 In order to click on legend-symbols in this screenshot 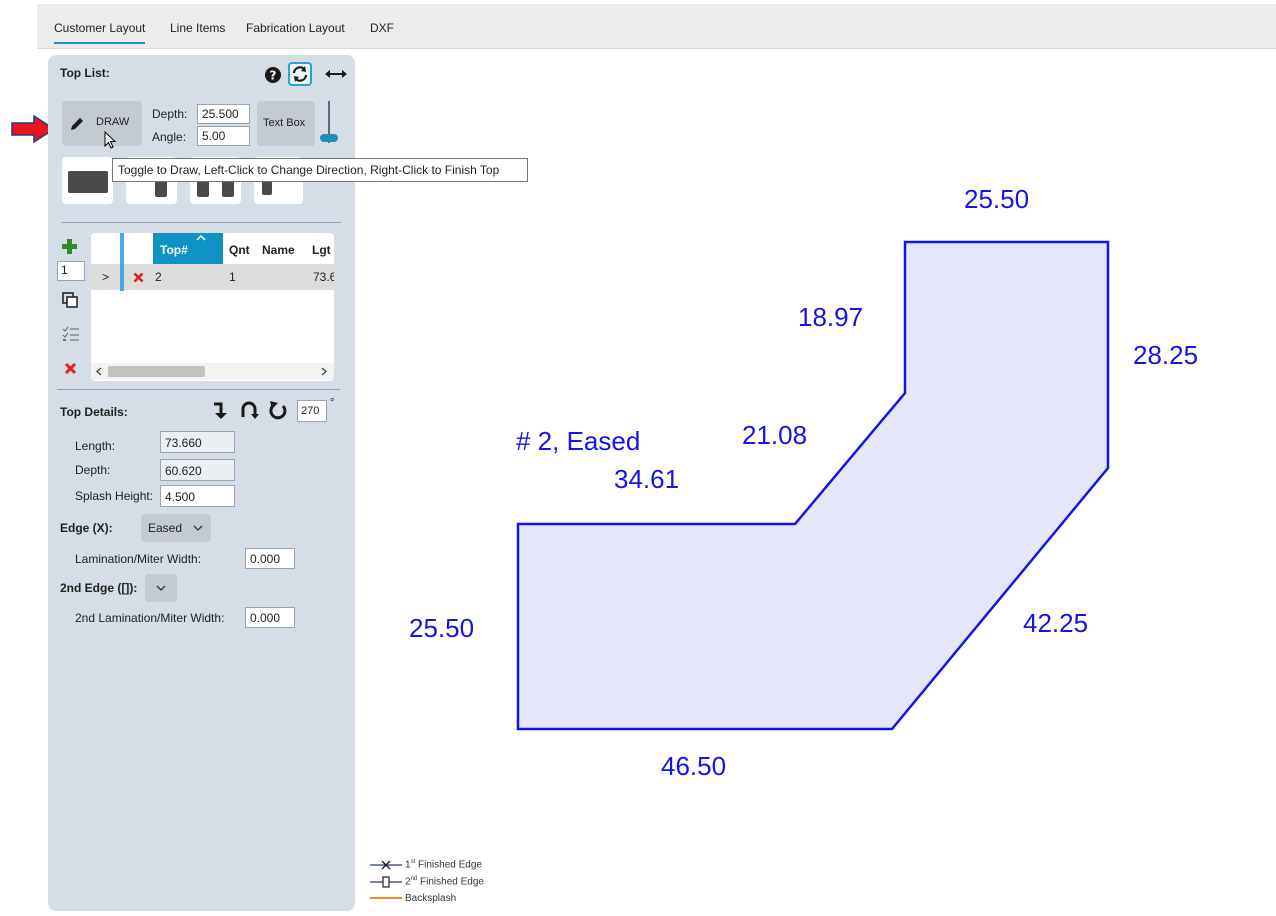, I will do `click(386, 879)`.